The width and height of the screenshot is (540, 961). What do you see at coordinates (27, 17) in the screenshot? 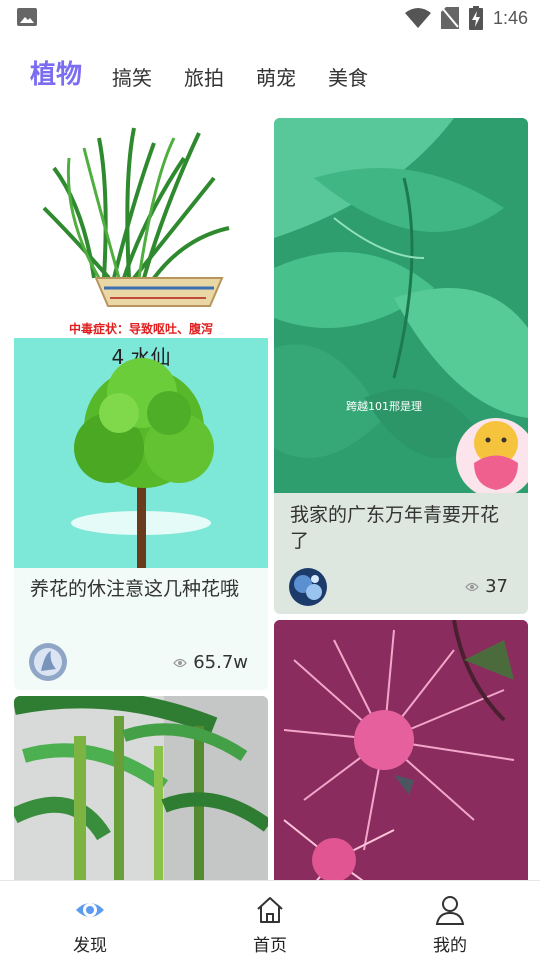
I see `gallery-icon` at bounding box center [27, 17].